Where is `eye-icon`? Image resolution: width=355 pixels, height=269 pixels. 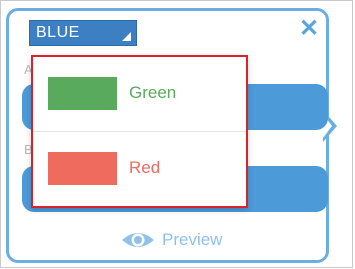
eye-icon is located at coordinates (138, 240).